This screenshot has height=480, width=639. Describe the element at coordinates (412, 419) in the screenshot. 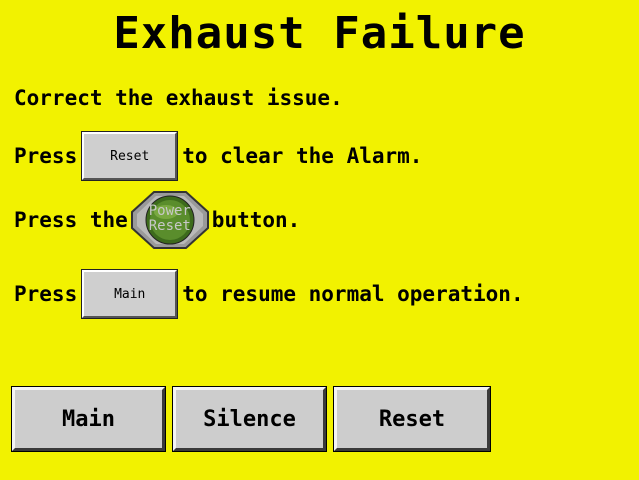

I see `reset-button: Reset` at that location.